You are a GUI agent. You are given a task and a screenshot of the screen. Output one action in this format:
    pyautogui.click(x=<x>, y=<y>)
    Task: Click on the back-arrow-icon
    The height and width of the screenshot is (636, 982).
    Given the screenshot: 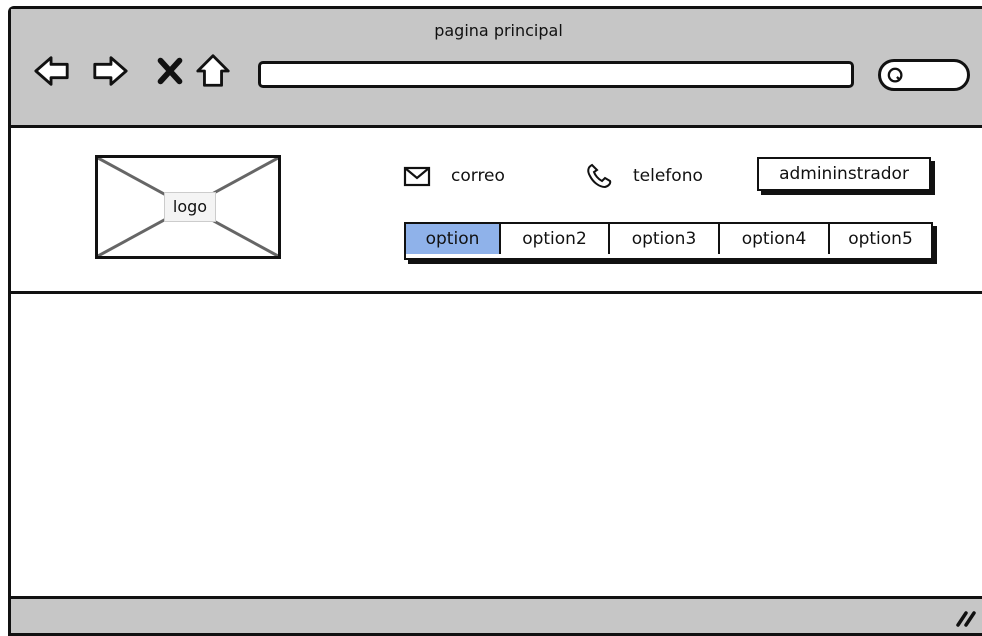 What is the action you would take?
    pyautogui.click(x=52, y=71)
    